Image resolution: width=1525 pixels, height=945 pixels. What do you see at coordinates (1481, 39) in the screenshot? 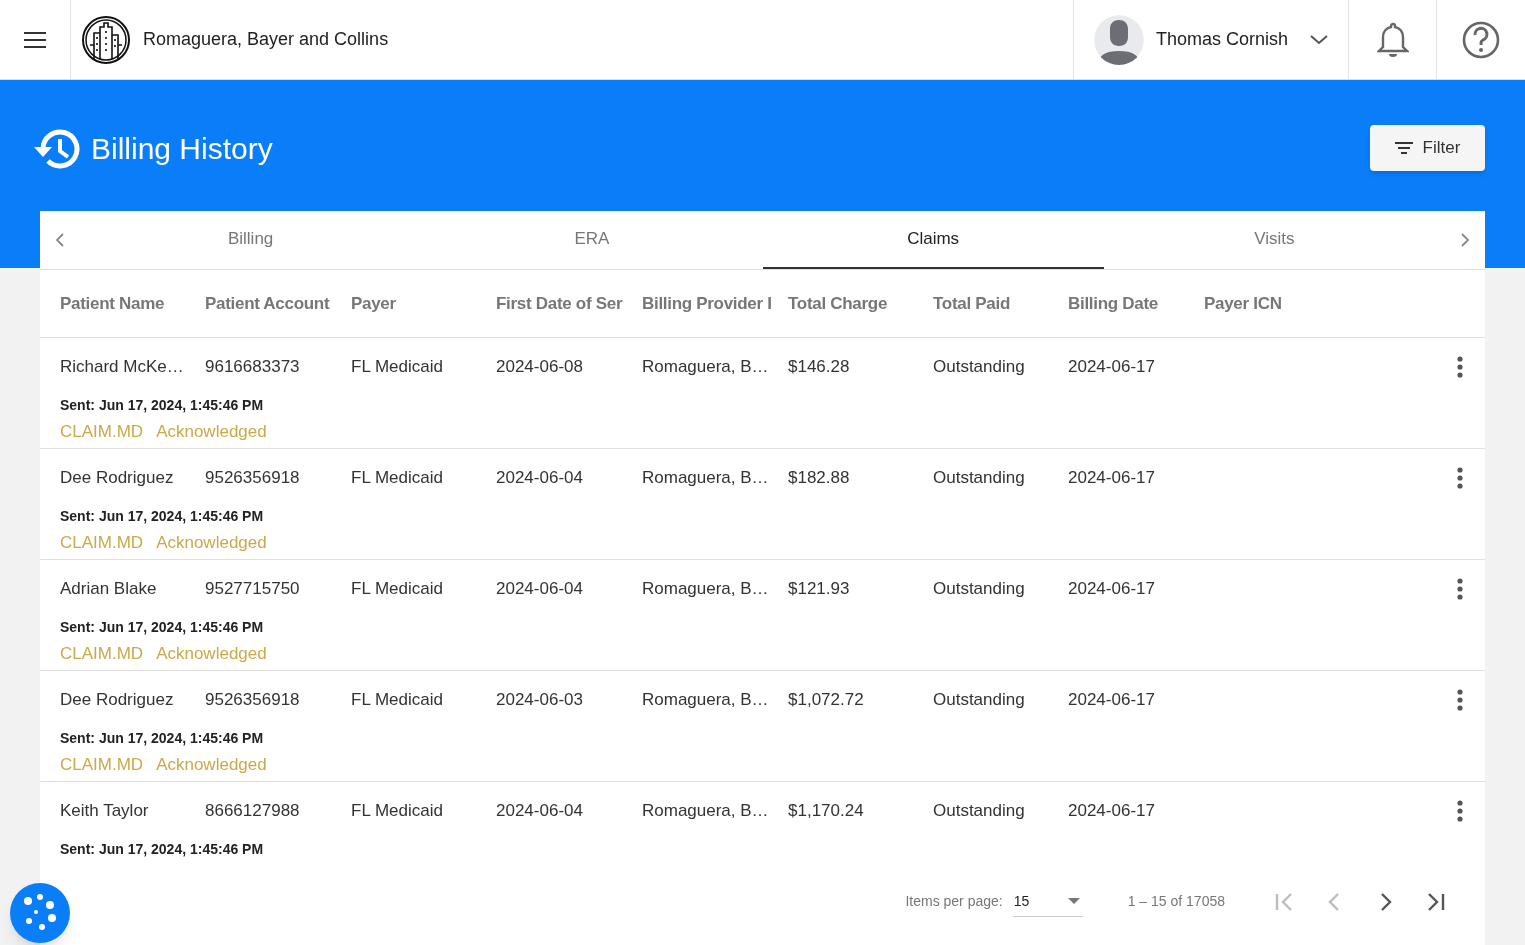
I see `help-icon` at bounding box center [1481, 39].